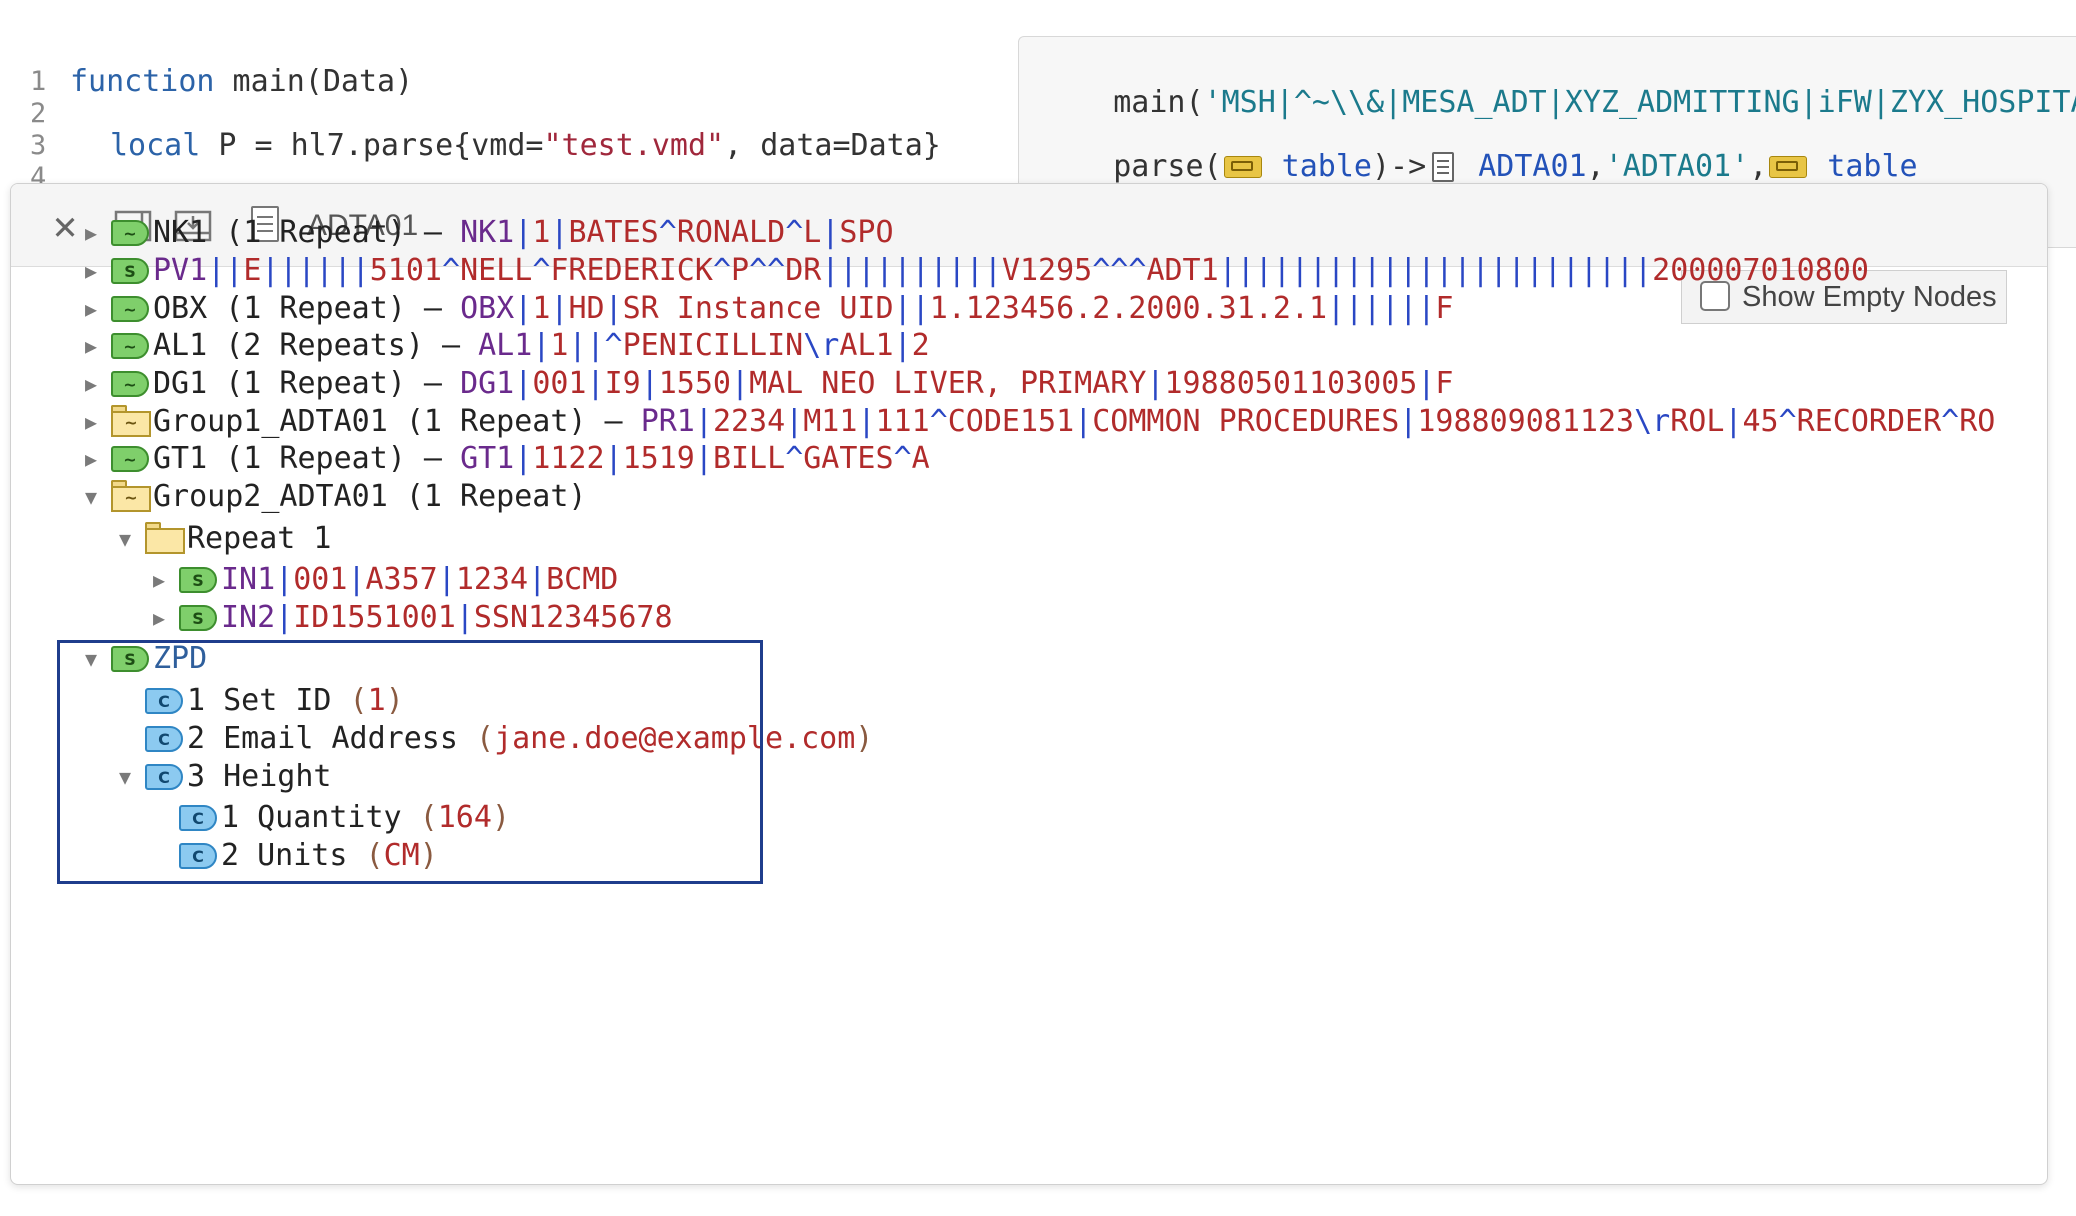 This screenshot has width=2076, height=1216. I want to click on field-value: CODE151, so click(1011, 421).